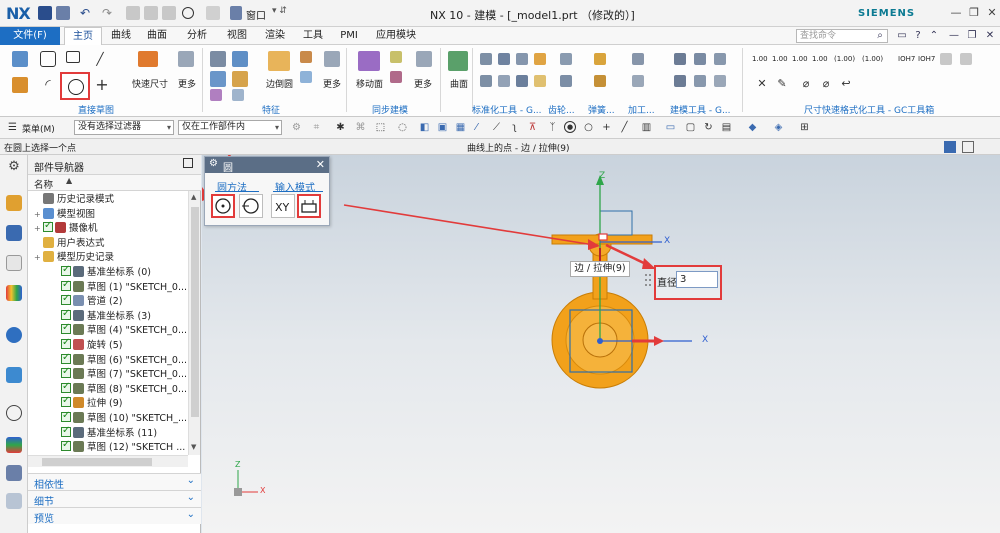 This screenshot has height=533, width=1000. Describe the element at coordinates (43, 184) in the screenshot. I see `column-name: 名称` at that location.